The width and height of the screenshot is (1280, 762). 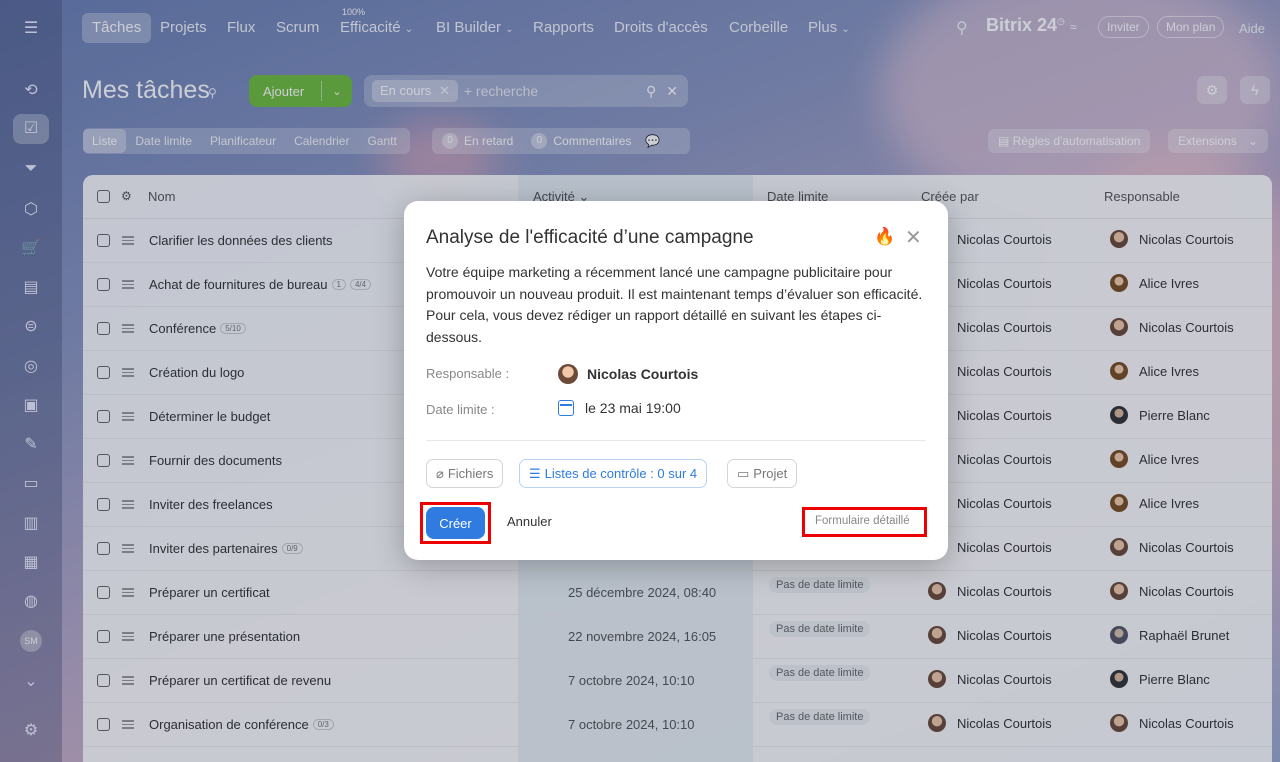 What do you see at coordinates (643, 374) in the screenshot?
I see `responsible-name: Nicolas Courtois` at bounding box center [643, 374].